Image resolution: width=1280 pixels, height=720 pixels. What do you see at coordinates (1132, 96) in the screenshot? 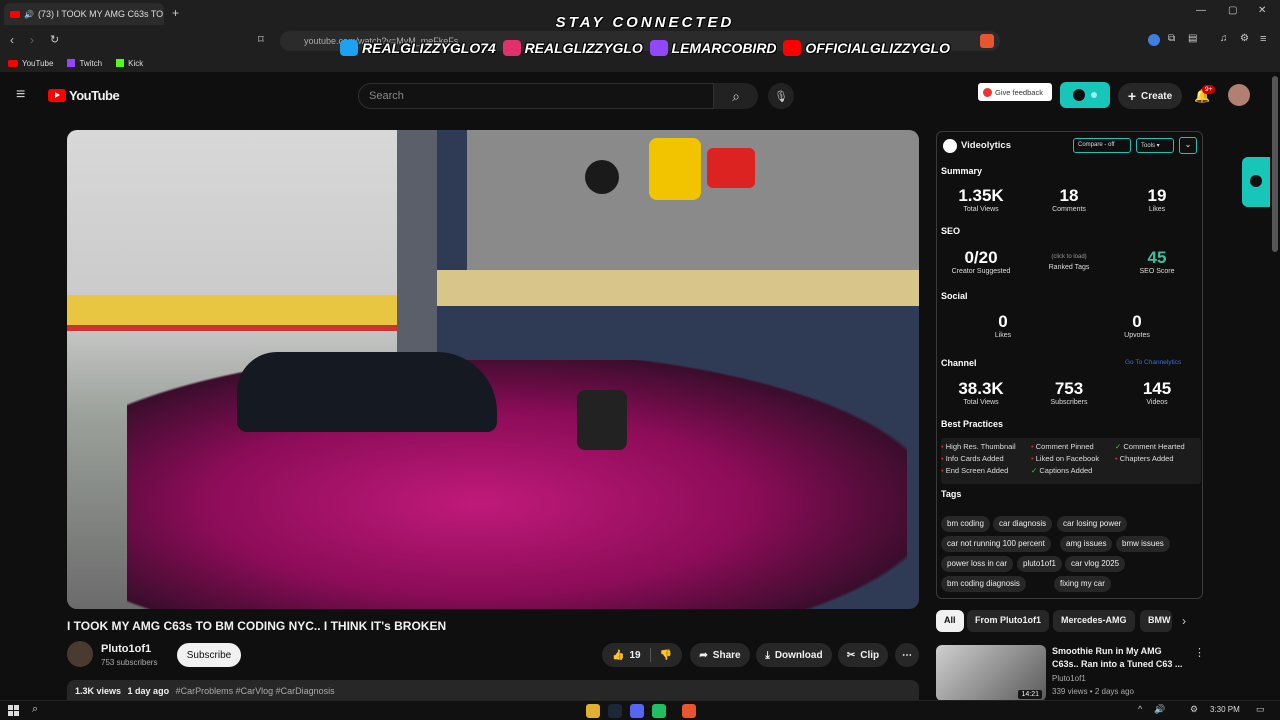
I see `plus-icon: +` at bounding box center [1132, 96].